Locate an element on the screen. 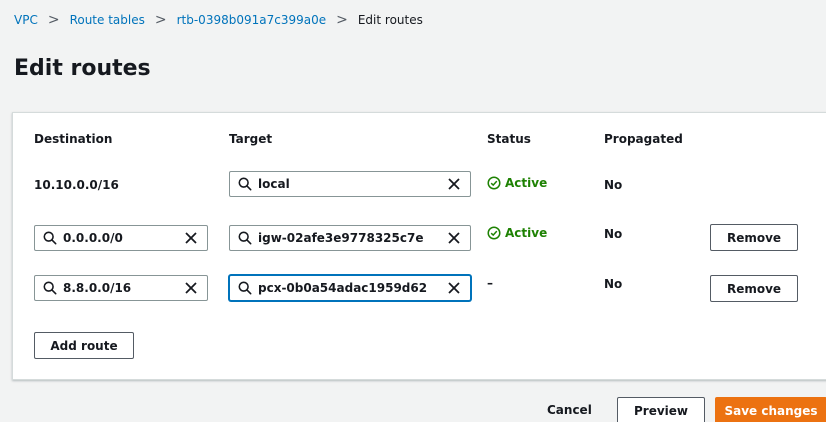  target-input: igw-02afe3e9778325c7e is located at coordinates (350, 238).